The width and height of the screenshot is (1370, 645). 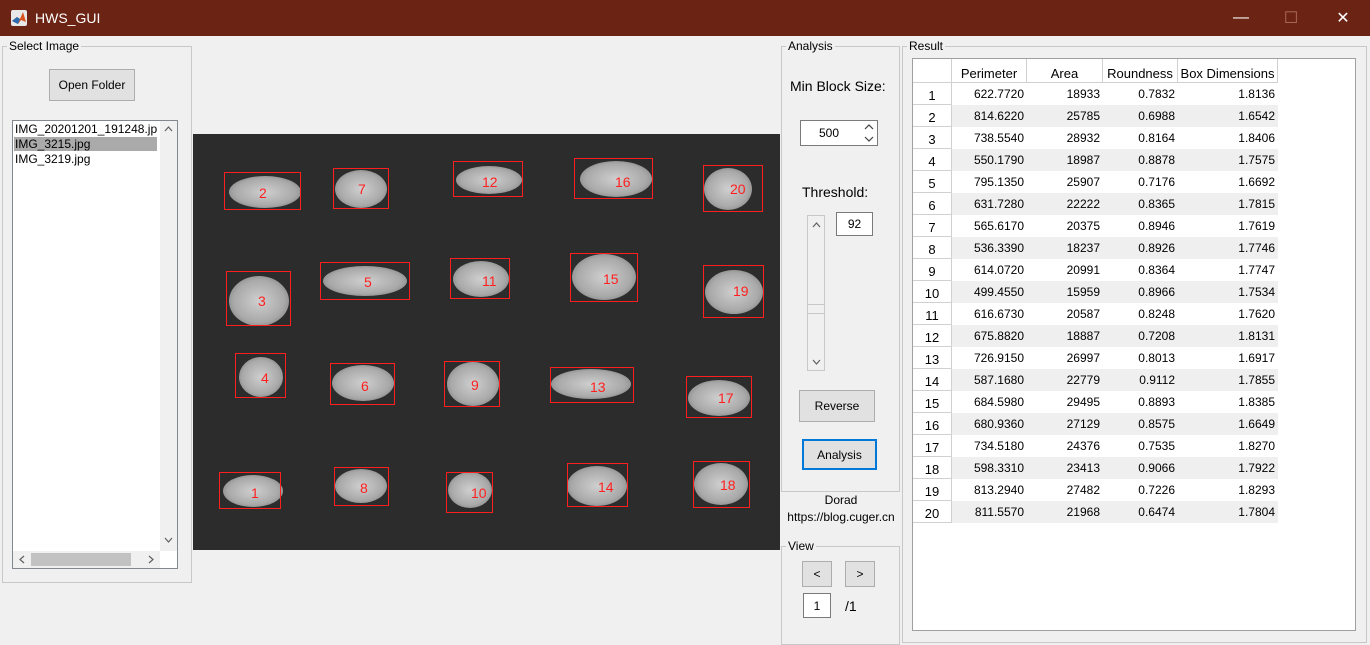 I want to click on table-cell: 0.9112, so click(x=1140, y=380).